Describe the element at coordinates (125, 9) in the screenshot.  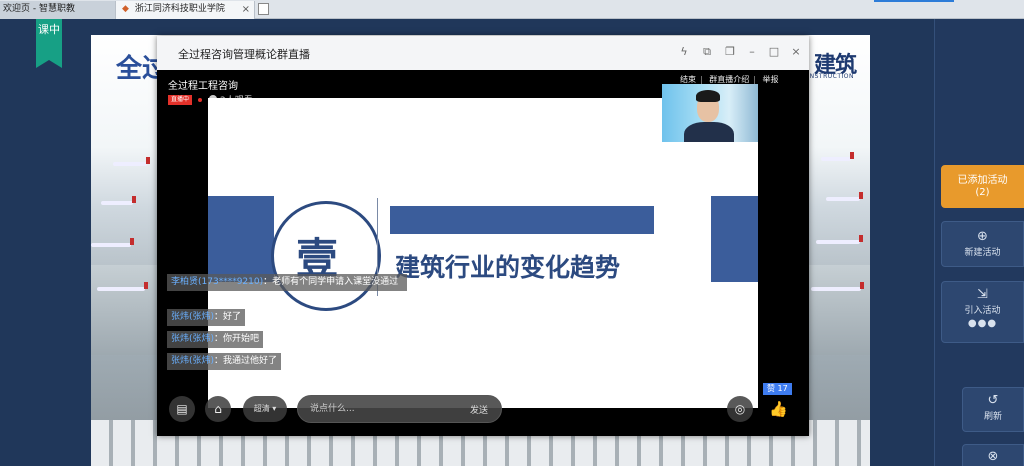
I see `site-favicon-icon: ◆` at that location.